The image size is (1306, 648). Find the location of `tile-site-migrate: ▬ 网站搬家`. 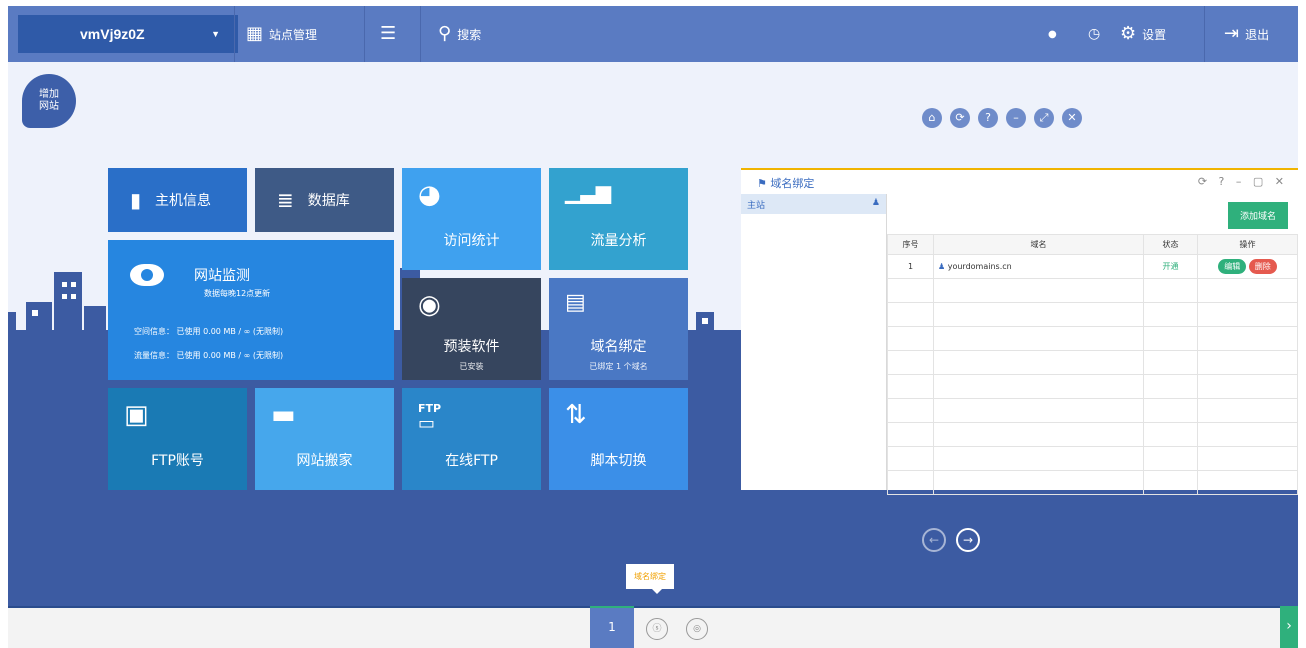

tile-site-migrate: ▬ 网站搬家 is located at coordinates (324, 439).